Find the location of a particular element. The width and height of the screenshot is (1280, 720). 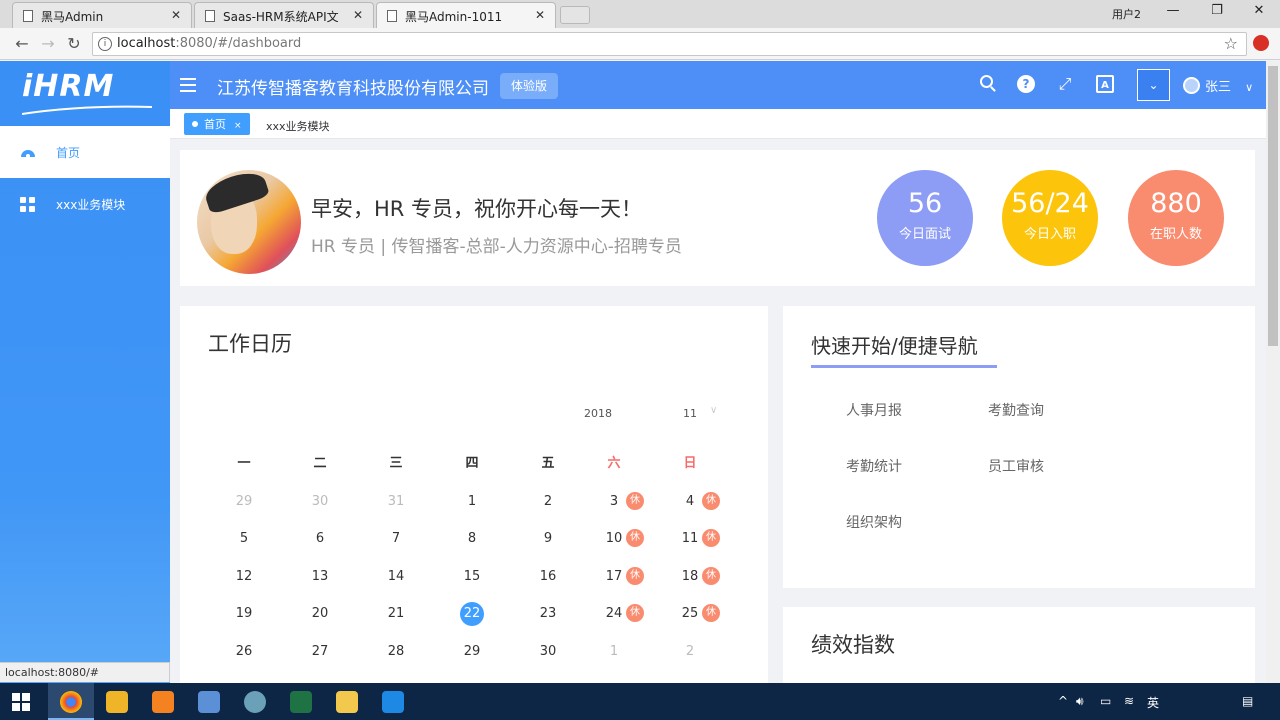

link-attendance-query: 考勤查询 is located at coordinates (1016, 410).